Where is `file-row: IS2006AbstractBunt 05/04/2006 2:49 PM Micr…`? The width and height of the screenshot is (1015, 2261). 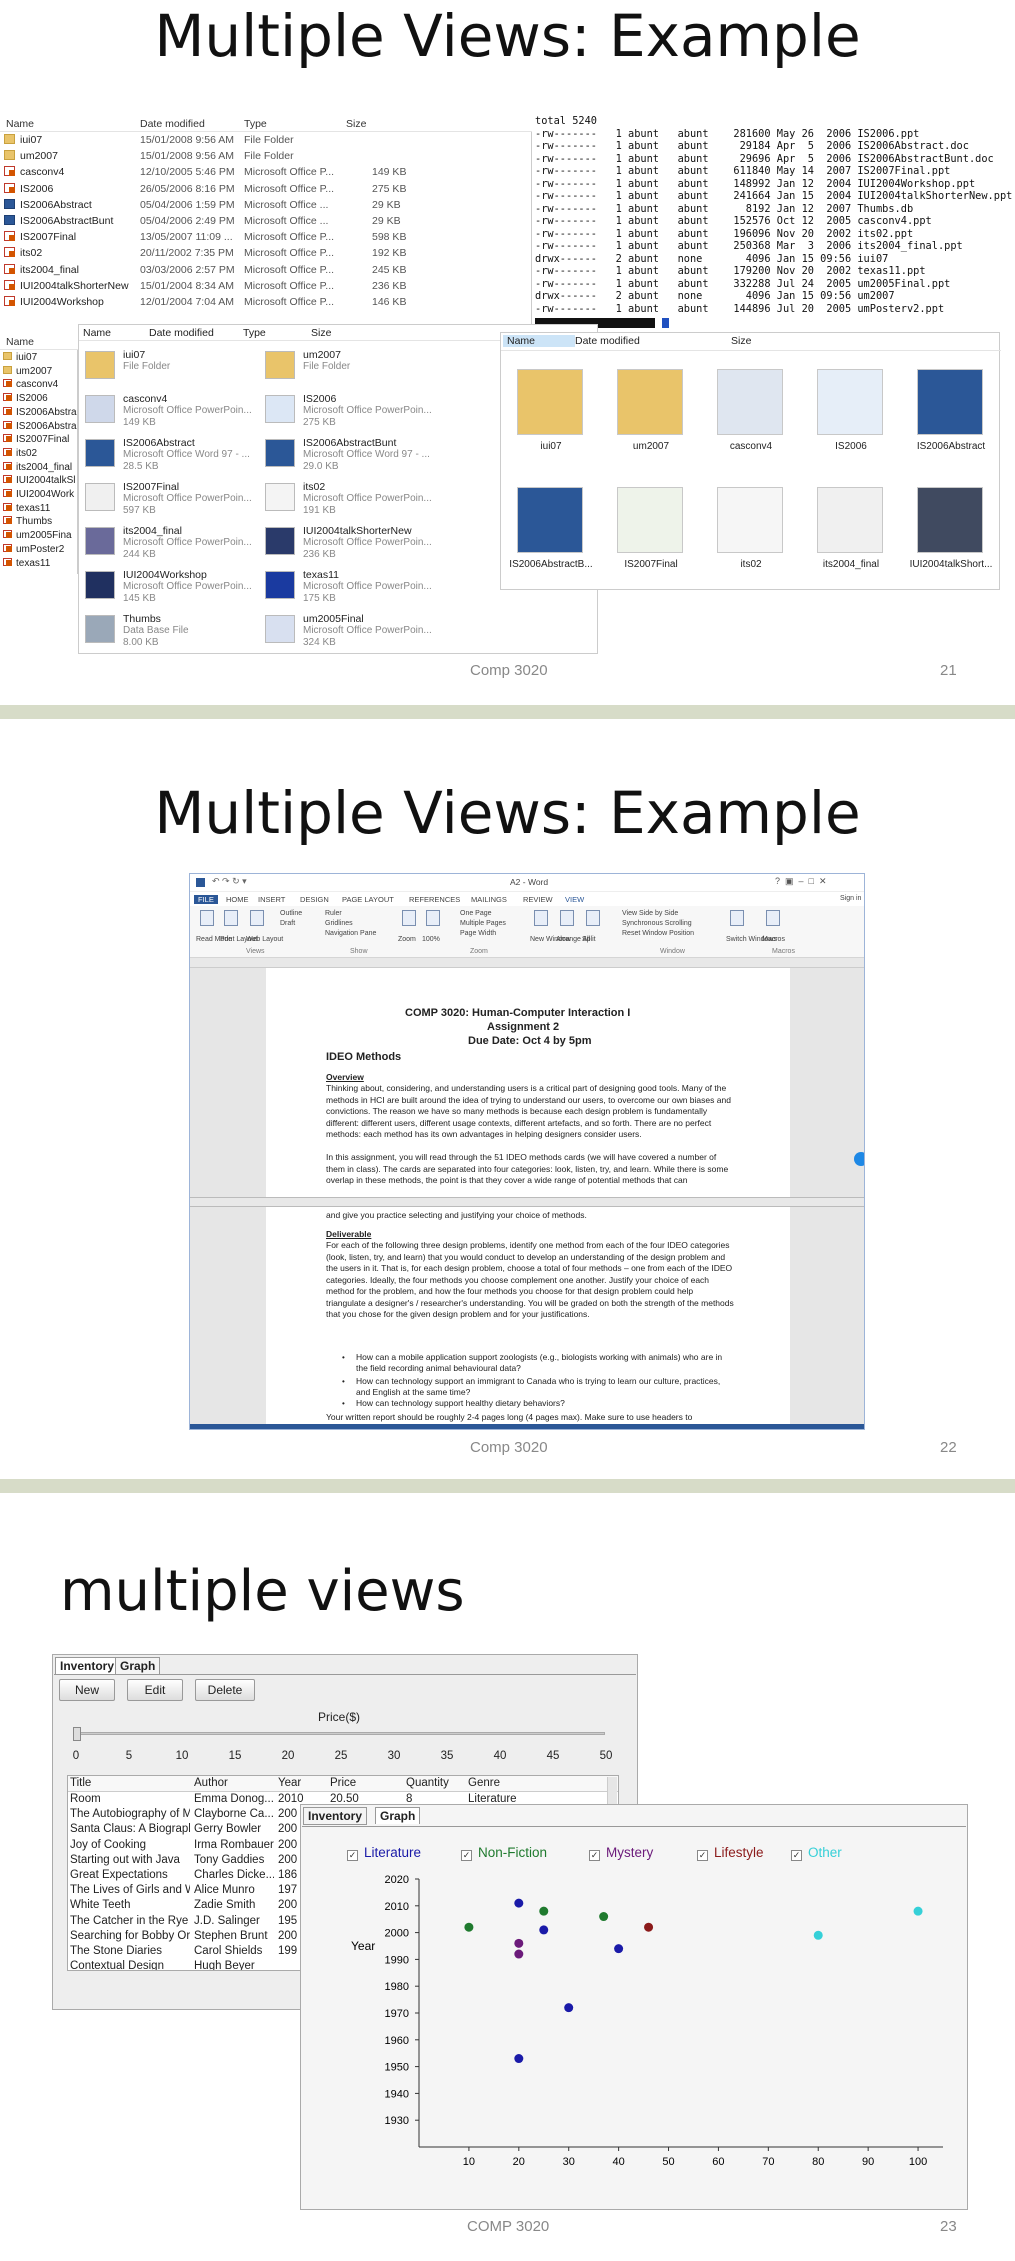 file-row: IS2006AbstractBunt 05/04/2006 2:49 PM Micr… is located at coordinates (266, 221).